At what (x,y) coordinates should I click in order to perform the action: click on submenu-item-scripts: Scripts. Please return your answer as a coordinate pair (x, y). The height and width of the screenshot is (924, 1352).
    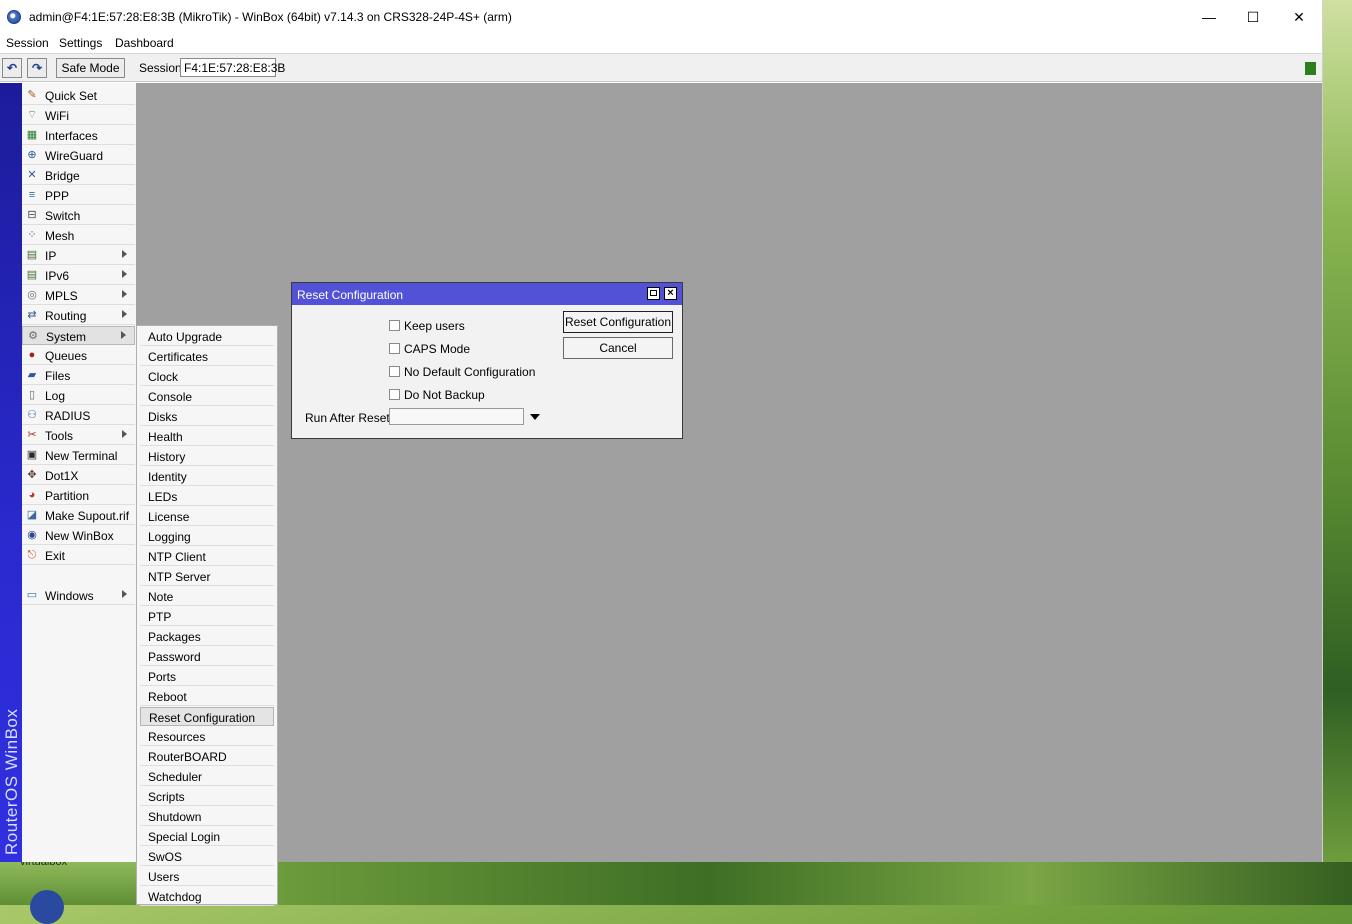
    Looking at the image, I should click on (207, 796).